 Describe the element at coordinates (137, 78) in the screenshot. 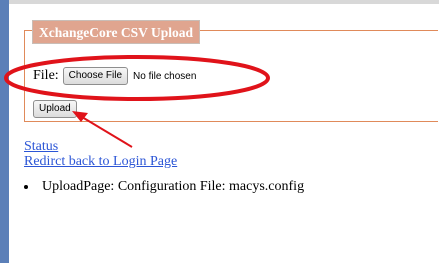

I see `highlight-ellipse` at that location.